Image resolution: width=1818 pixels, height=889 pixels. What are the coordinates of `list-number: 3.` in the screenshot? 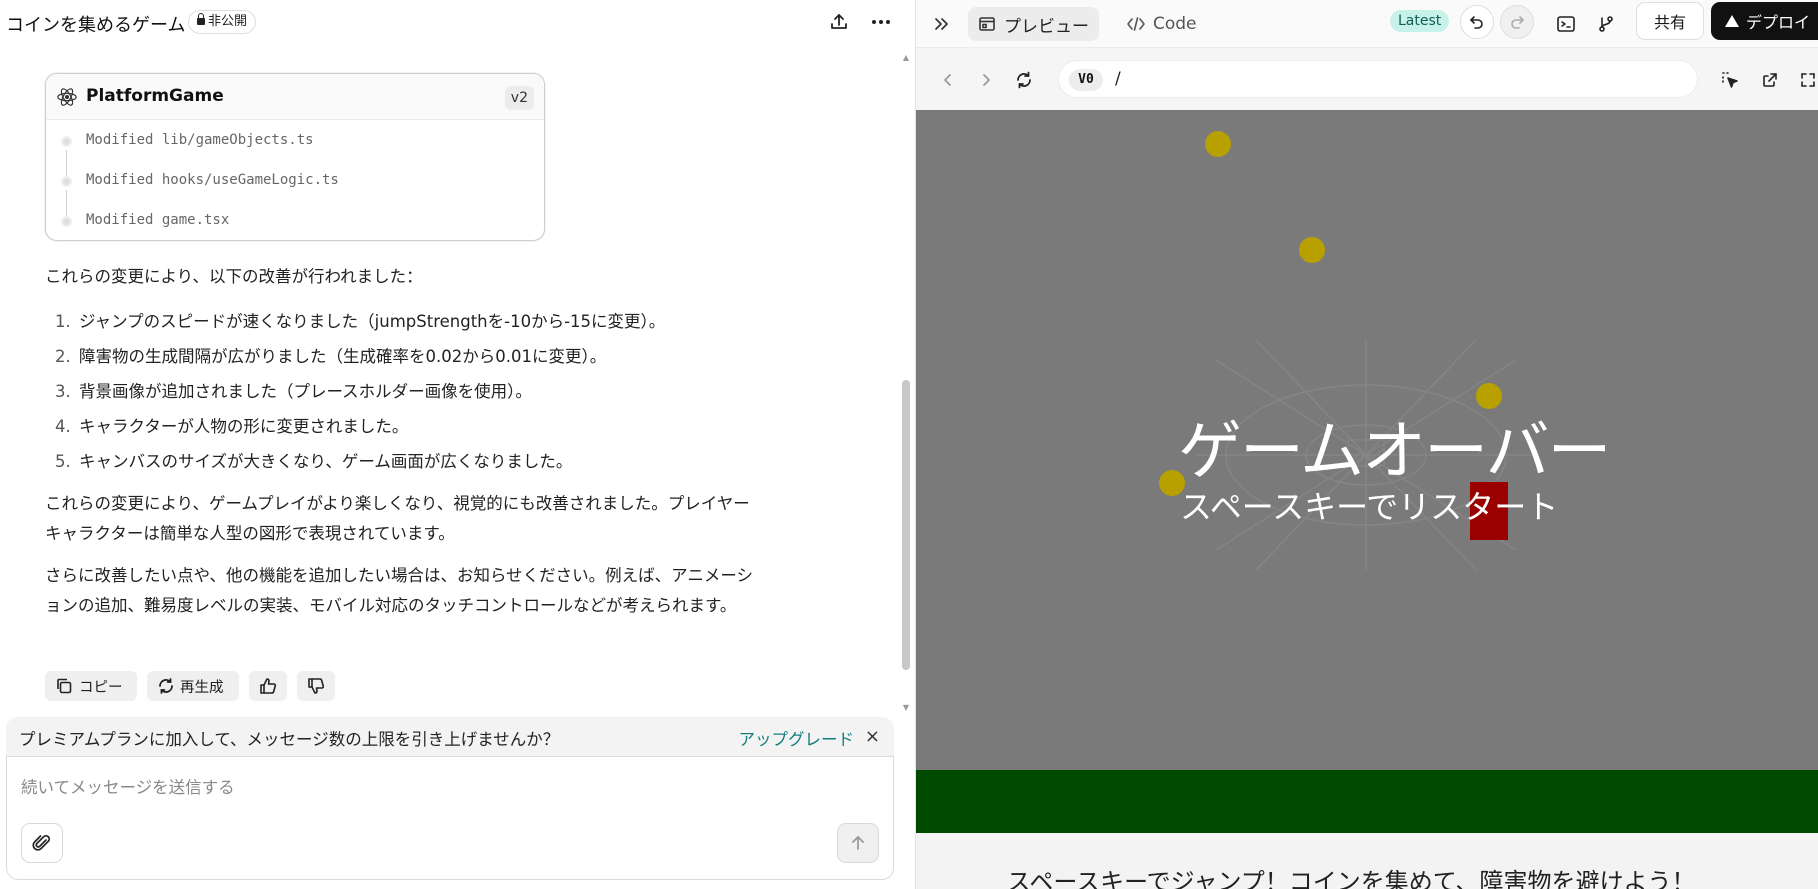 It's located at (63, 391).